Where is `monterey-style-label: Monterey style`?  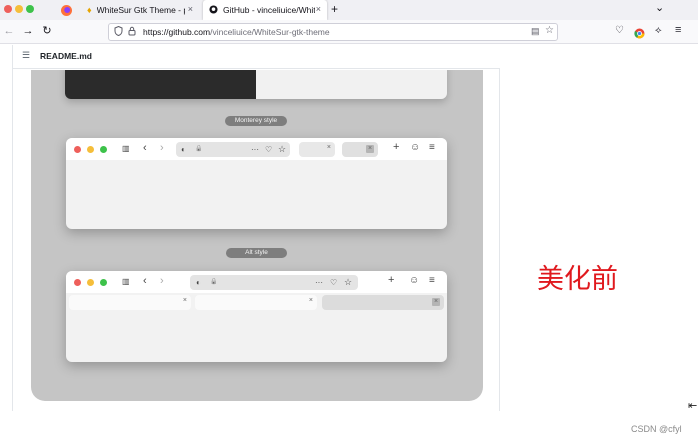
monterey-style-label: Monterey style is located at coordinates (256, 121).